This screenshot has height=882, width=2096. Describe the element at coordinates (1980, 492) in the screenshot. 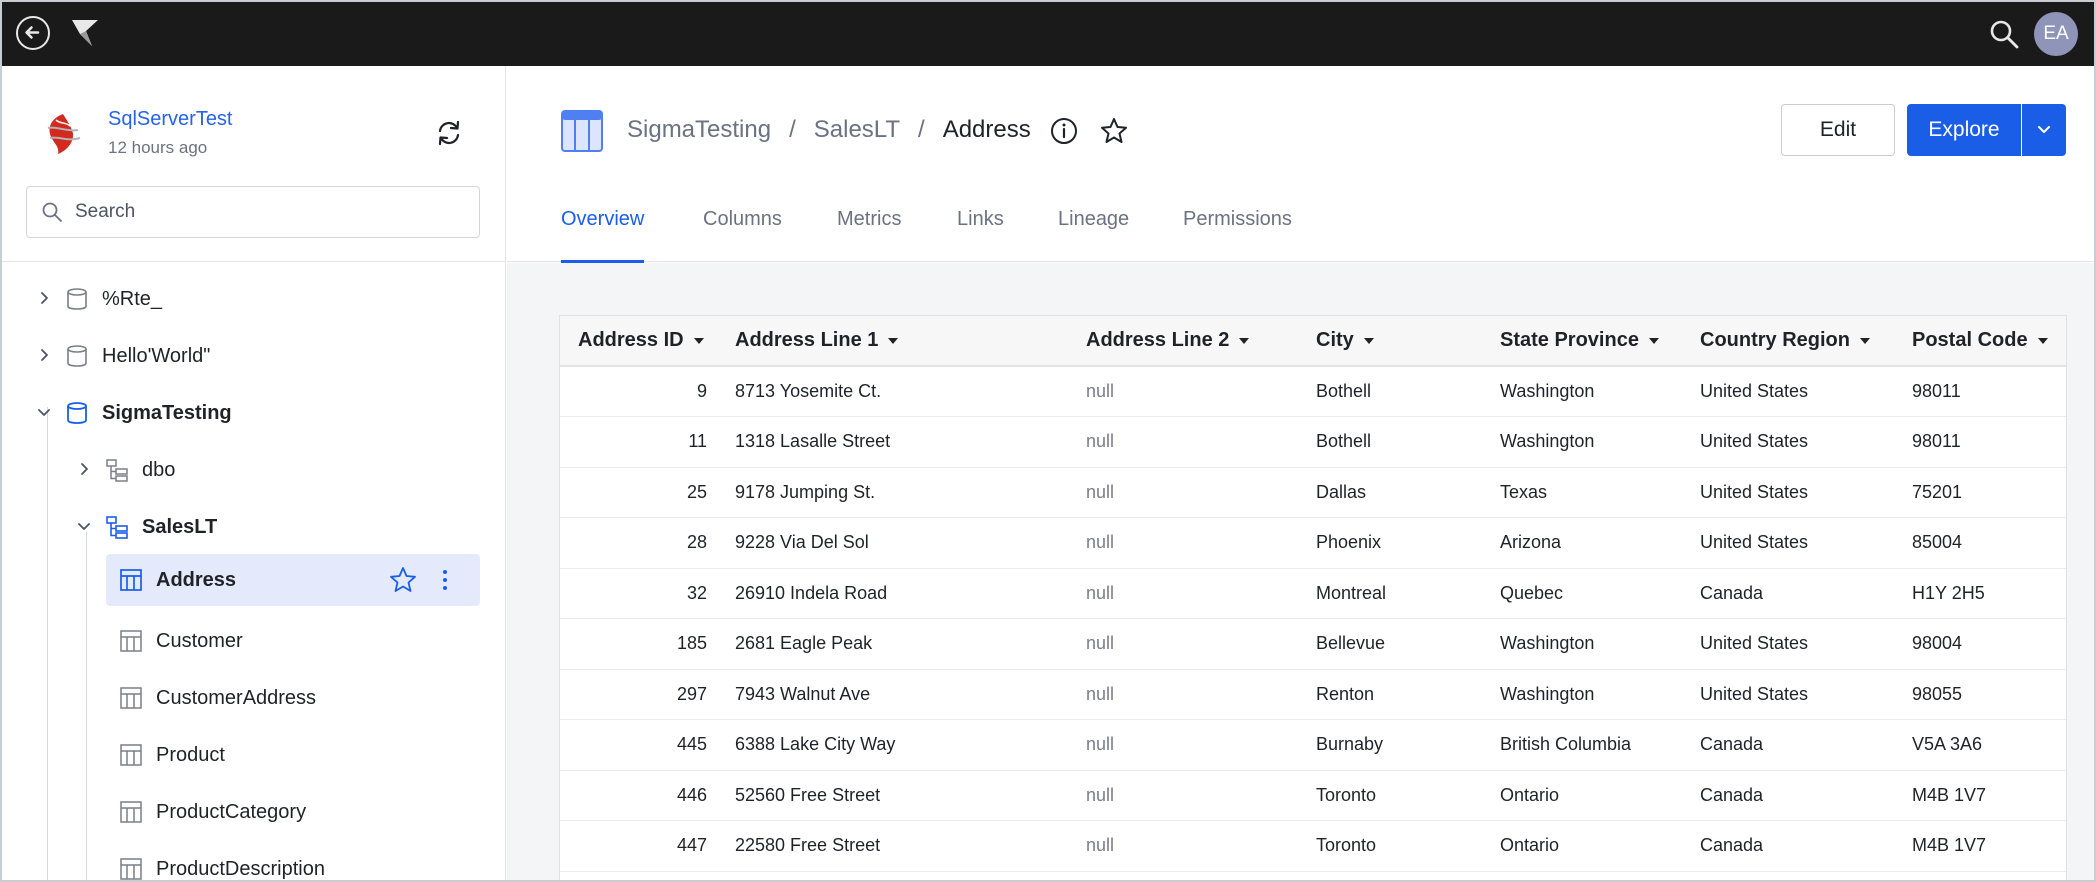

I see `cell-postal-code: 75201` at that location.